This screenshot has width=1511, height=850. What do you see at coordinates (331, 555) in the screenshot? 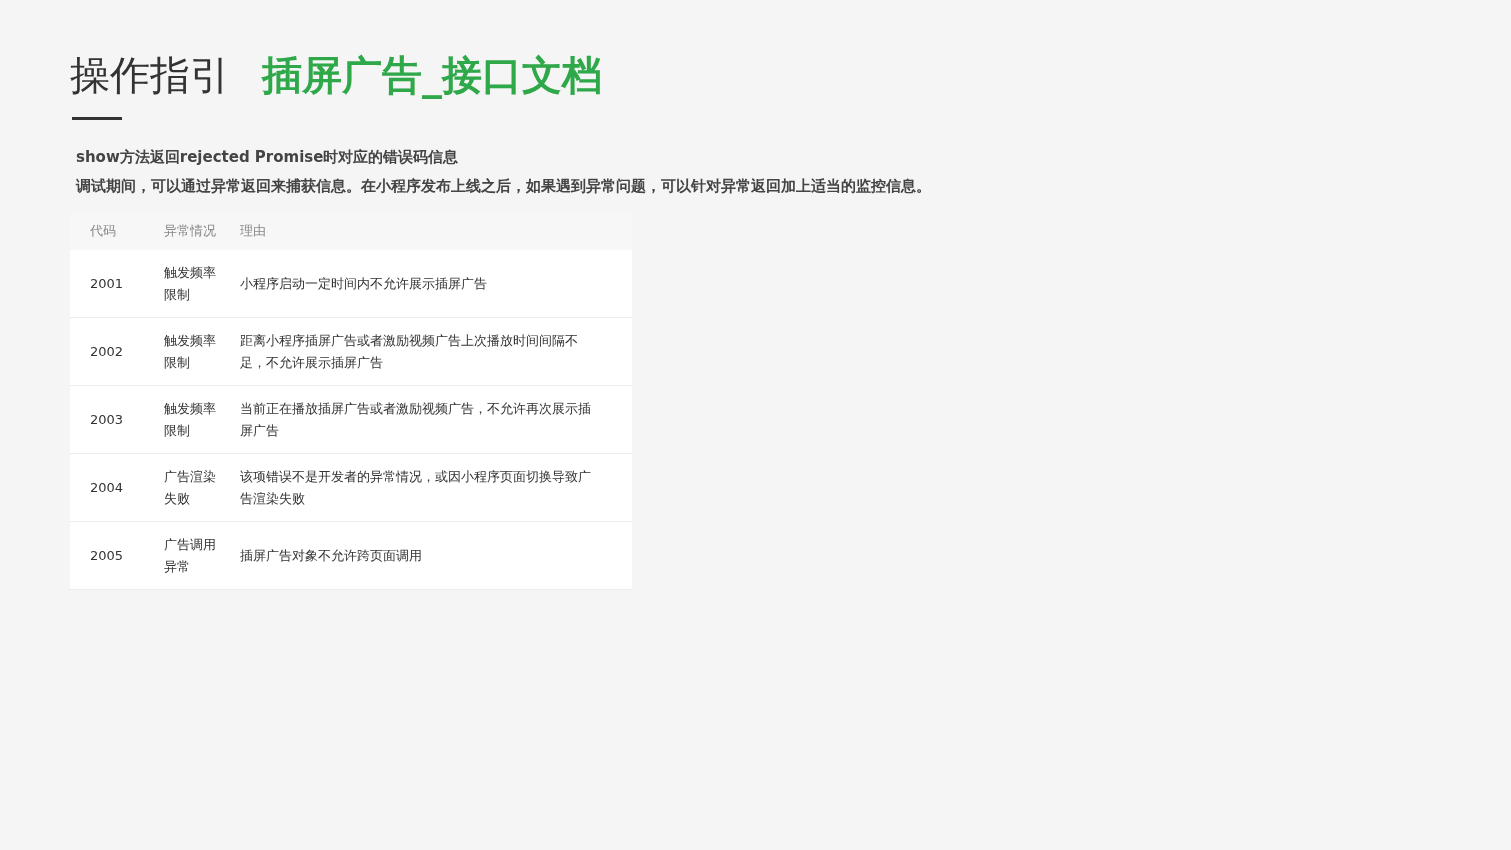
I see `table-cell-text: 插屏广告对象不允许跨页面调用` at bounding box center [331, 555].